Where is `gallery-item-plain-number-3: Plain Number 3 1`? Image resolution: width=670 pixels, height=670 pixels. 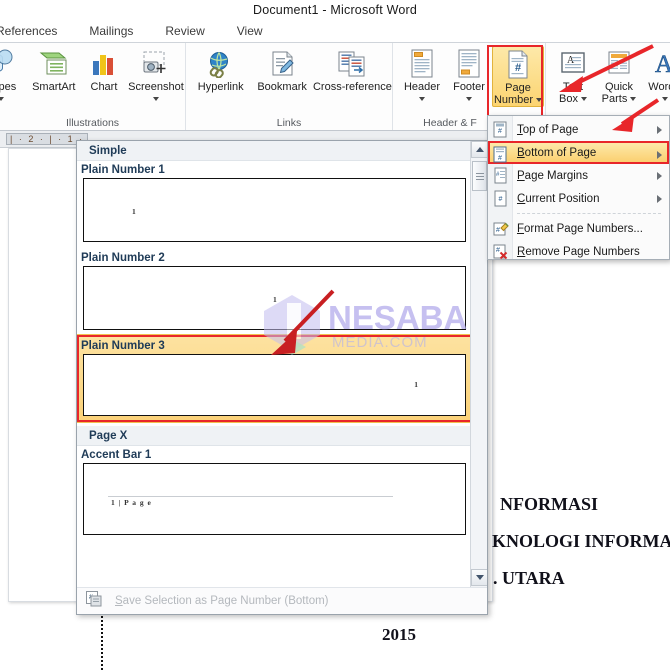 gallery-item-plain-number-3: Plain Number 3 1 is located at coordinates (275, 378).